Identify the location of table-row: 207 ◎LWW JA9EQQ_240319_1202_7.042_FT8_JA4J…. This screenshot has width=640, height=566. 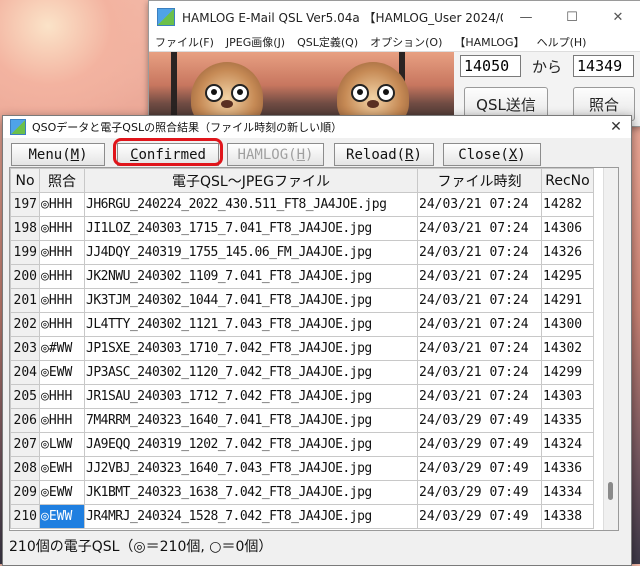
(302, 444).